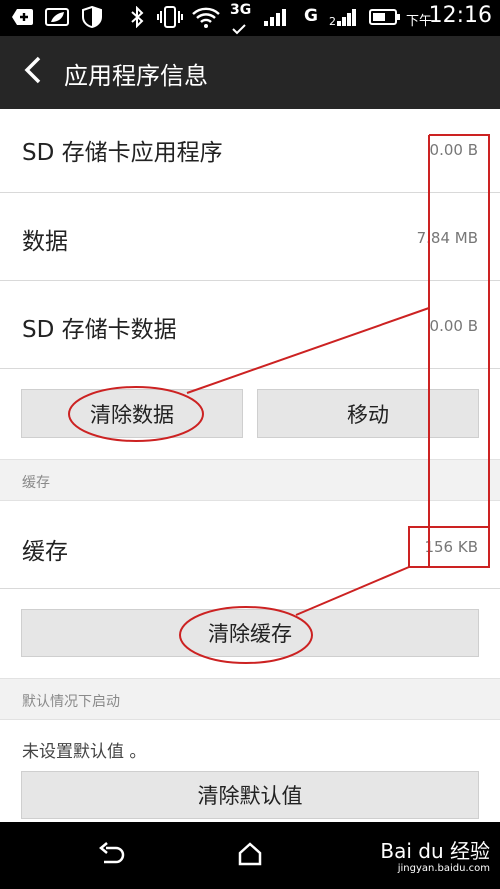  Describe the element at coordinates (344, 17) in the screenshot. I see `signal-icon: 2` at that location.